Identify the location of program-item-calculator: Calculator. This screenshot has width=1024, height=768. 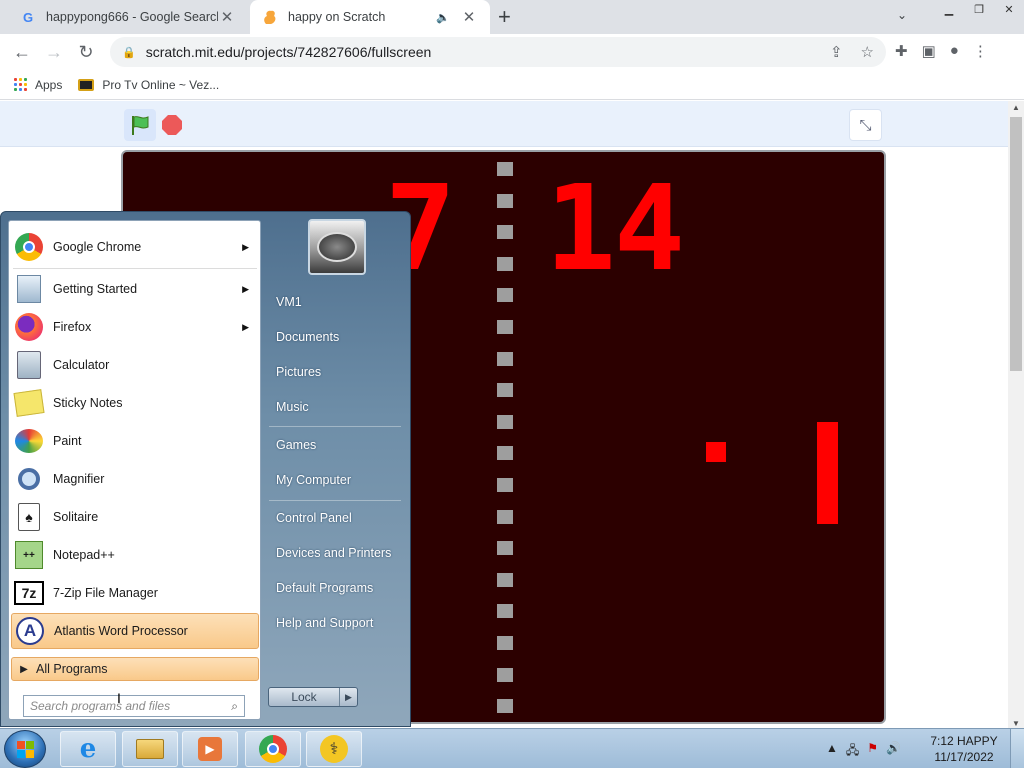
(135, 365).